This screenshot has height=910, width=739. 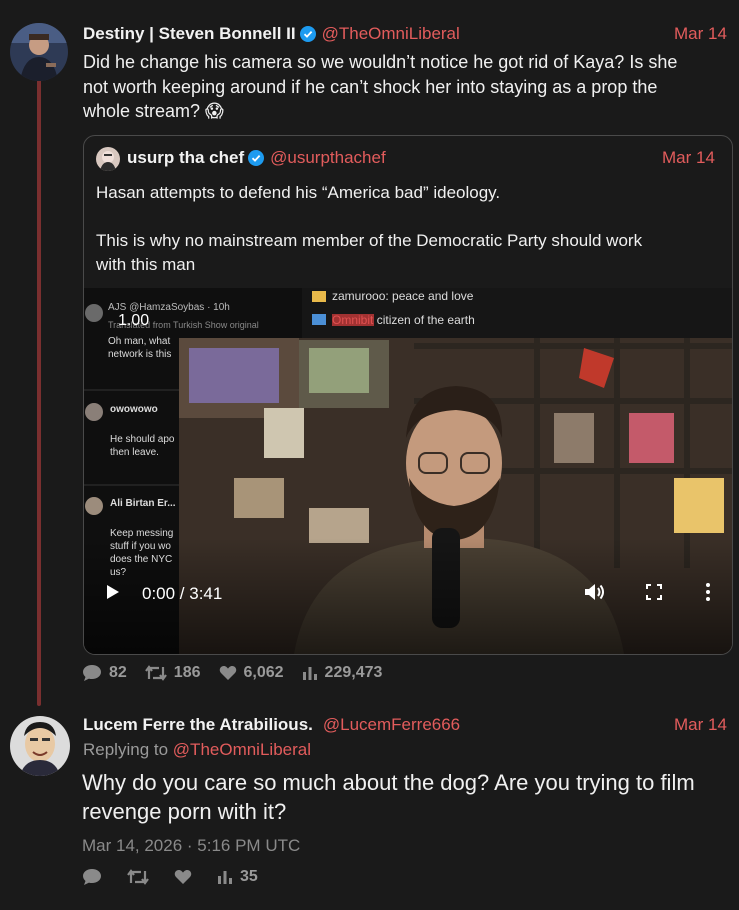 What do you see at coordinates (118, 672) in the screenshot?
I see `reply-count: 82` at bounding box center [118, 672].